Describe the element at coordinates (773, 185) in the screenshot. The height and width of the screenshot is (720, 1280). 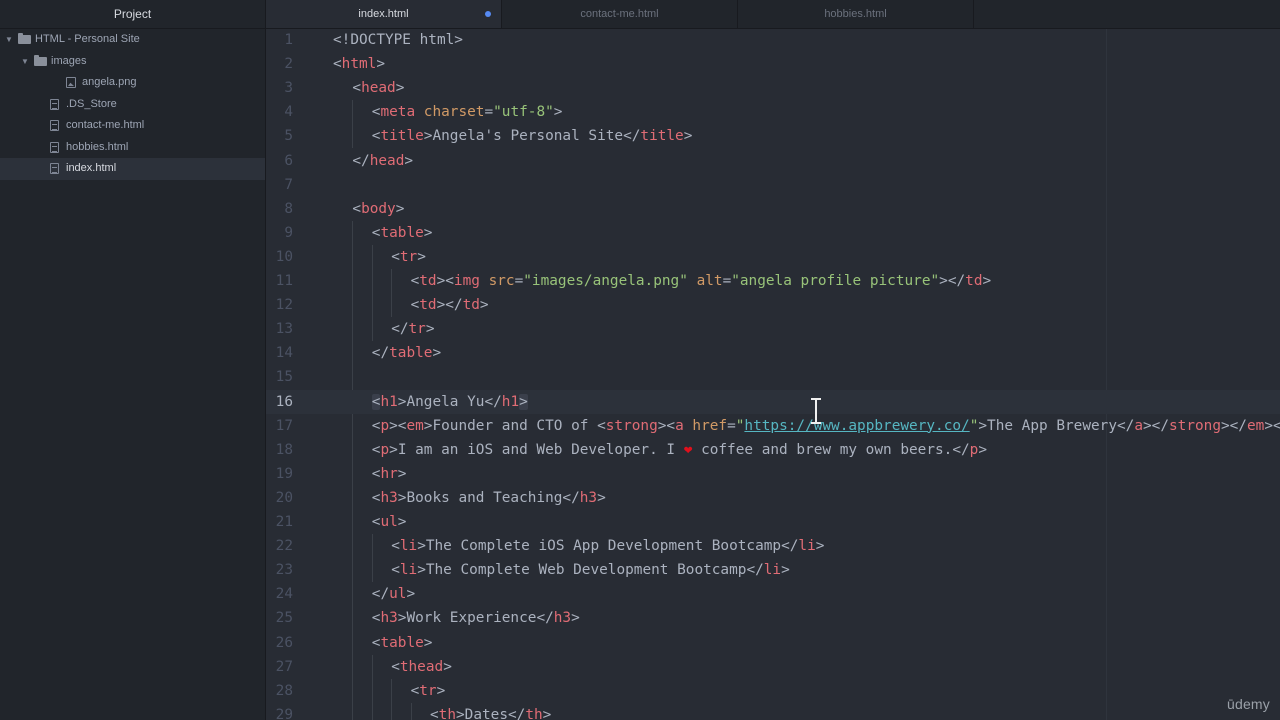
I see `code-line: 7` at that location.